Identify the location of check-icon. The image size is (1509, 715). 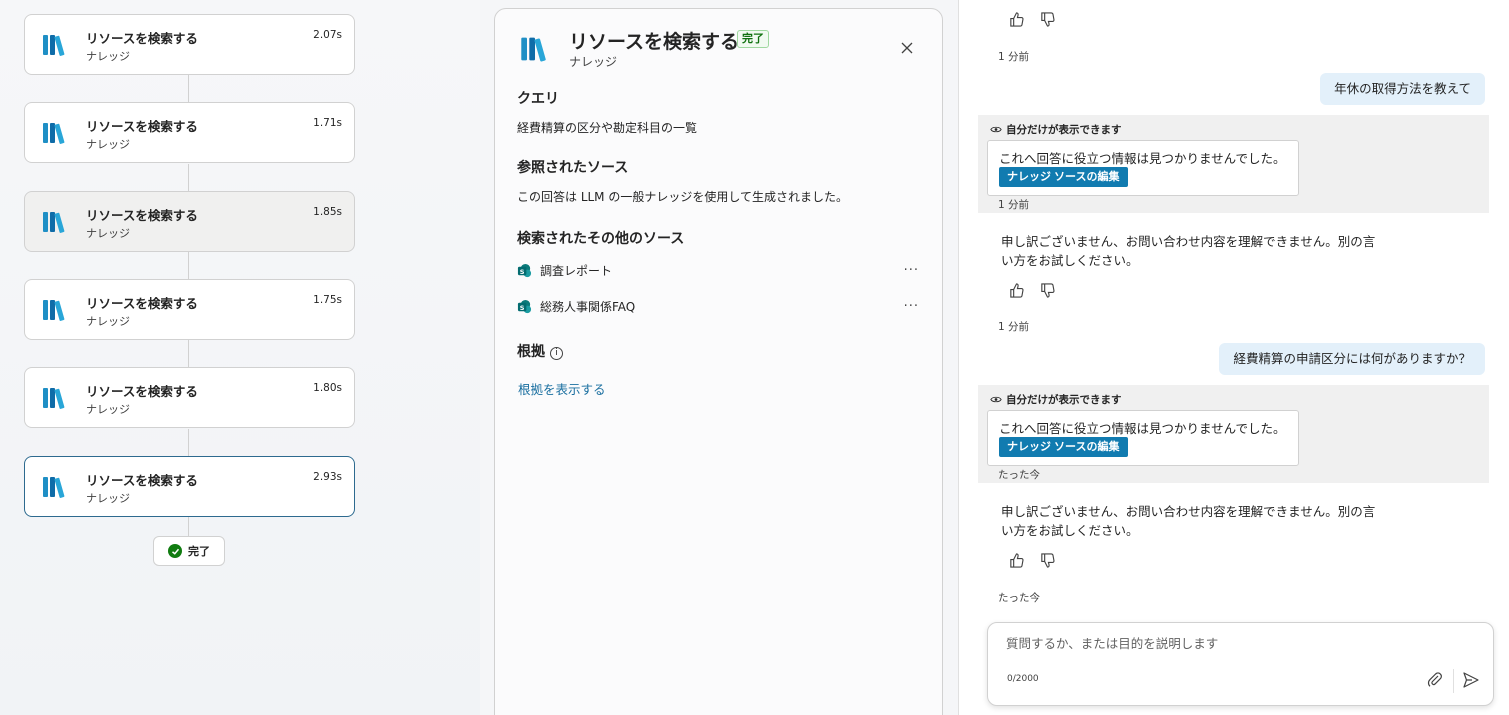
(175, 551).